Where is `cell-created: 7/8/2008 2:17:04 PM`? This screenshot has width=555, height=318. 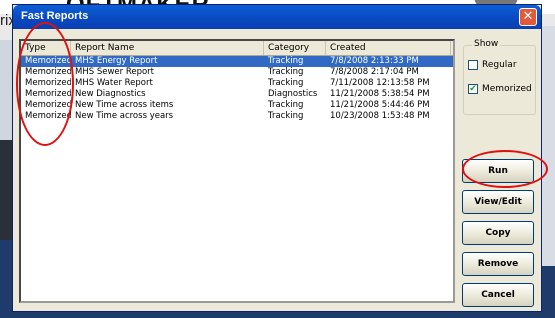
cell-created: 7/8/2008 2:17:04 PM is located at coordinates (374, 72).